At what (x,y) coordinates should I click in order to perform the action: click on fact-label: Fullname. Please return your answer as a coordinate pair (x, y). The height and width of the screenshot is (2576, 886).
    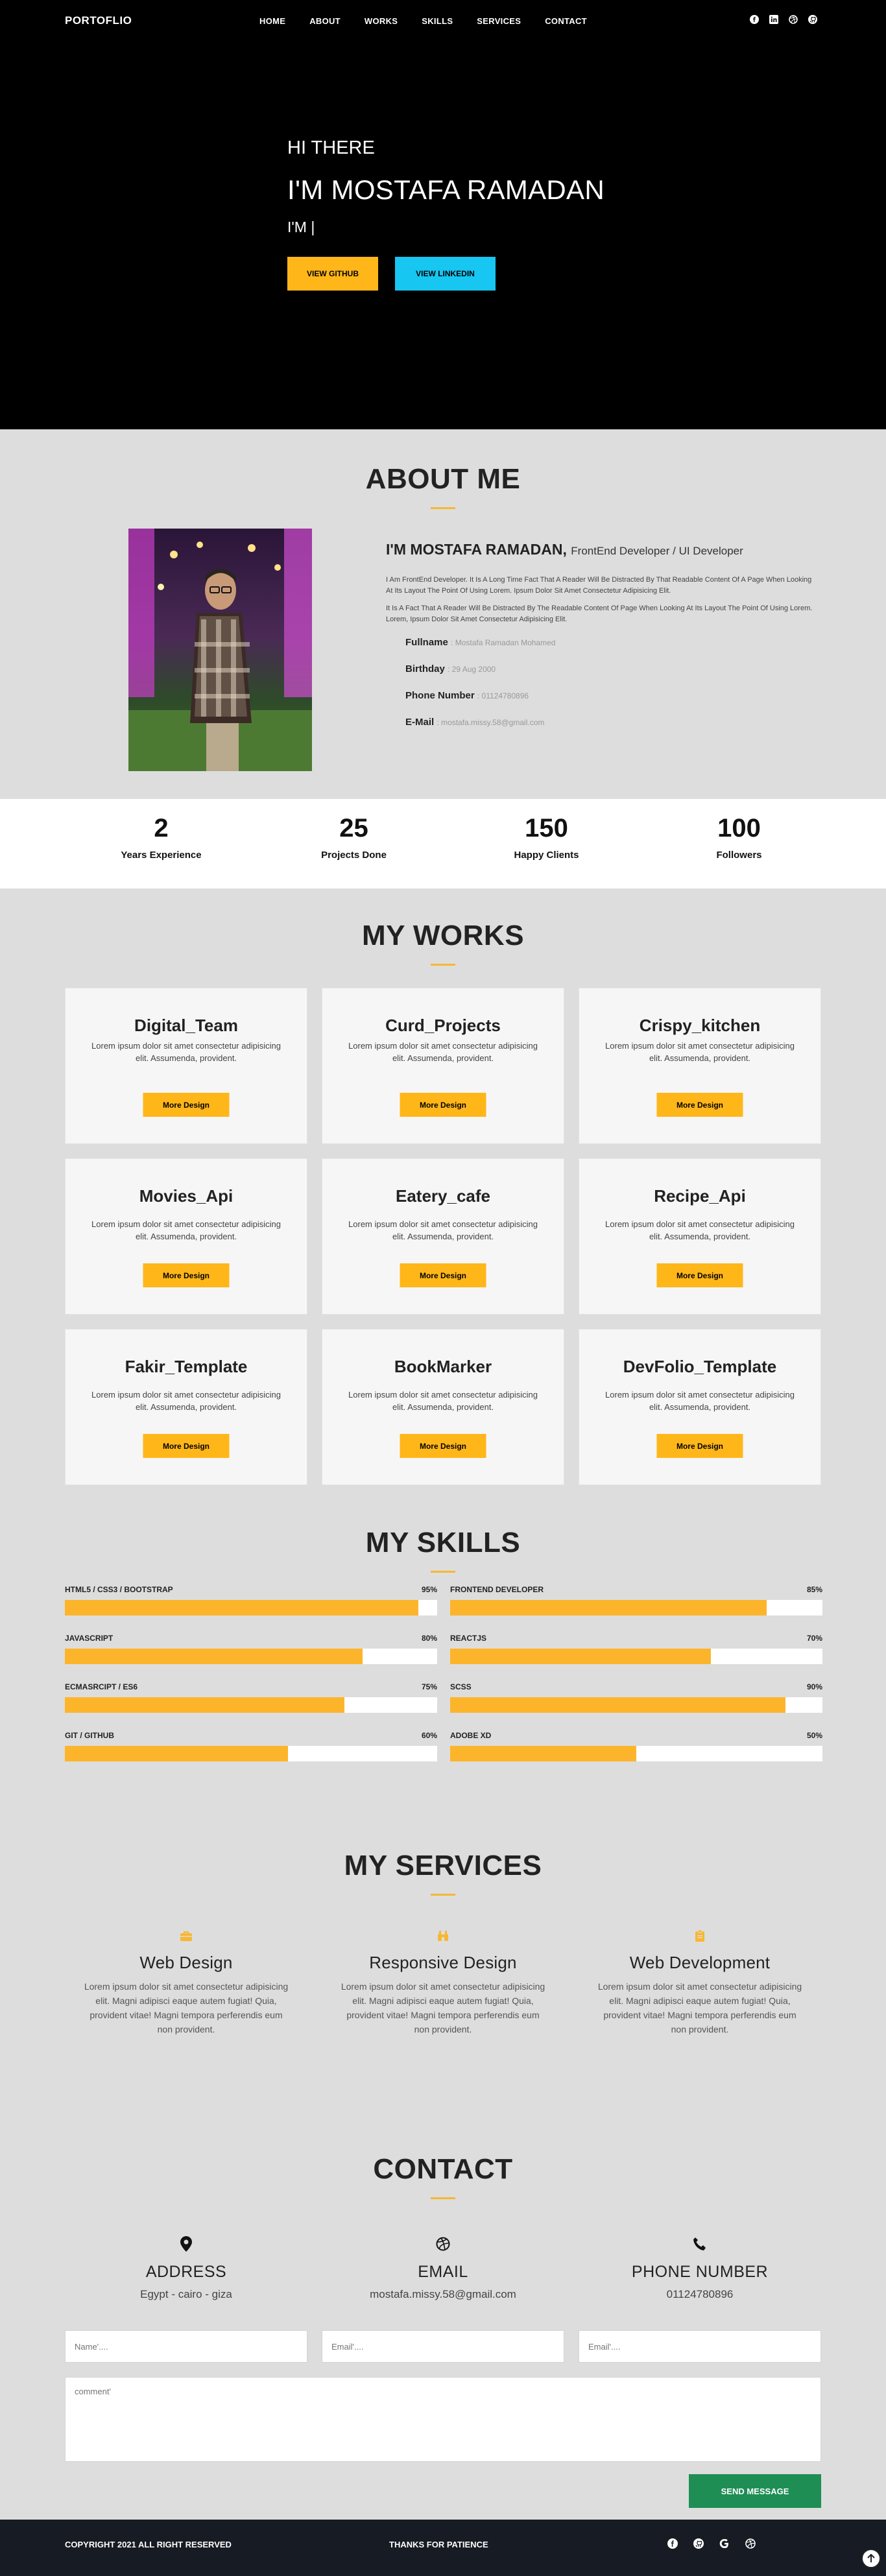
    Looking at the image, I should click on (426, 642).